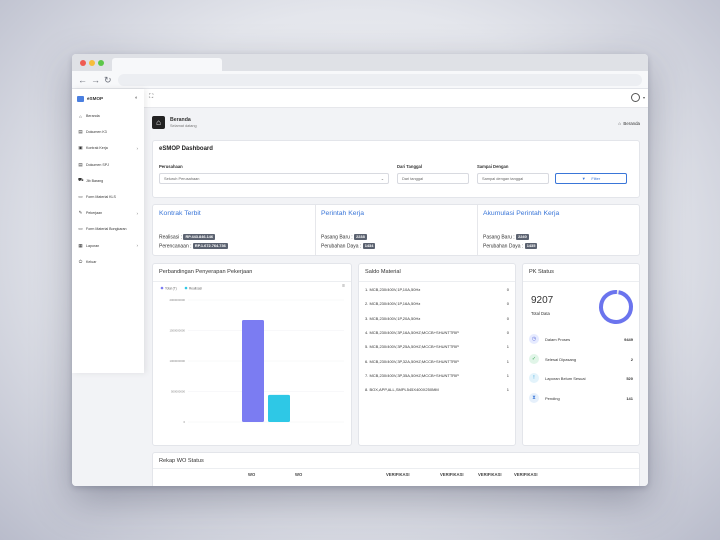 This screenshot has height=540, width=720. I want to click on fullscreen-icon: ⛶, so click(151, 97).